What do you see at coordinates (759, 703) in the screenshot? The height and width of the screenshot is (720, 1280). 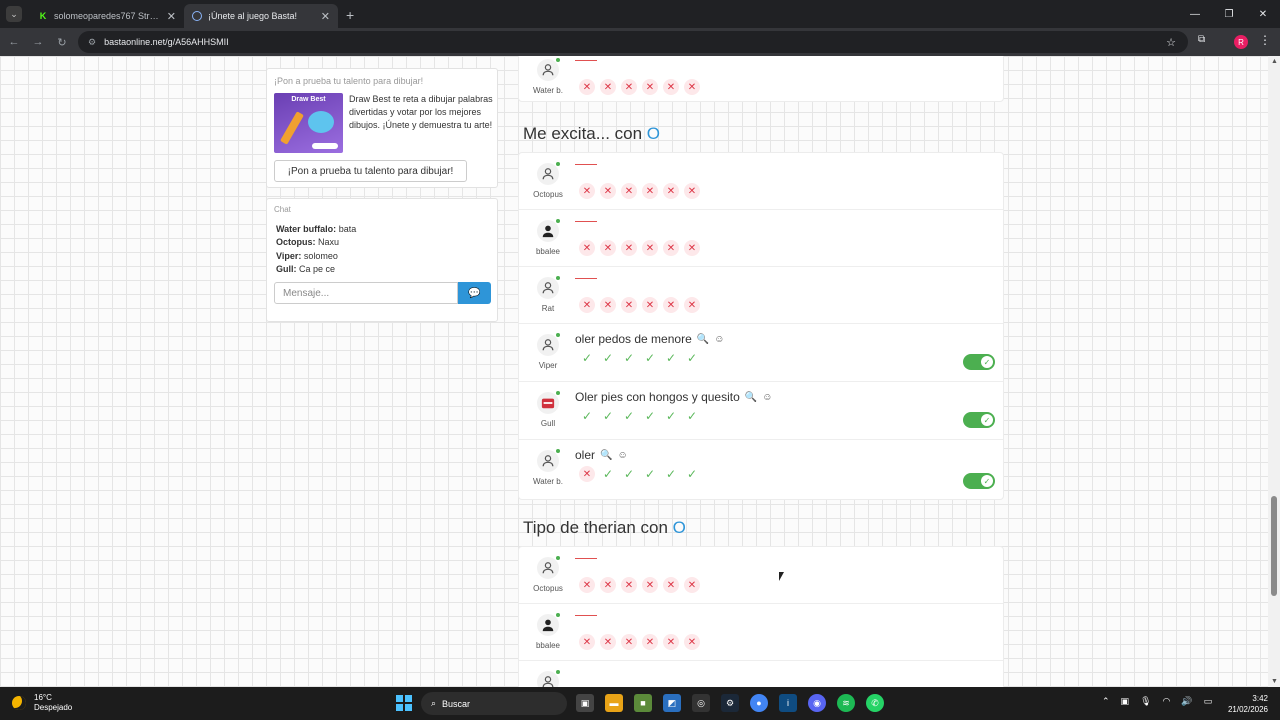 I see `chrome-icon: ●` at bounding box center [759, 703].